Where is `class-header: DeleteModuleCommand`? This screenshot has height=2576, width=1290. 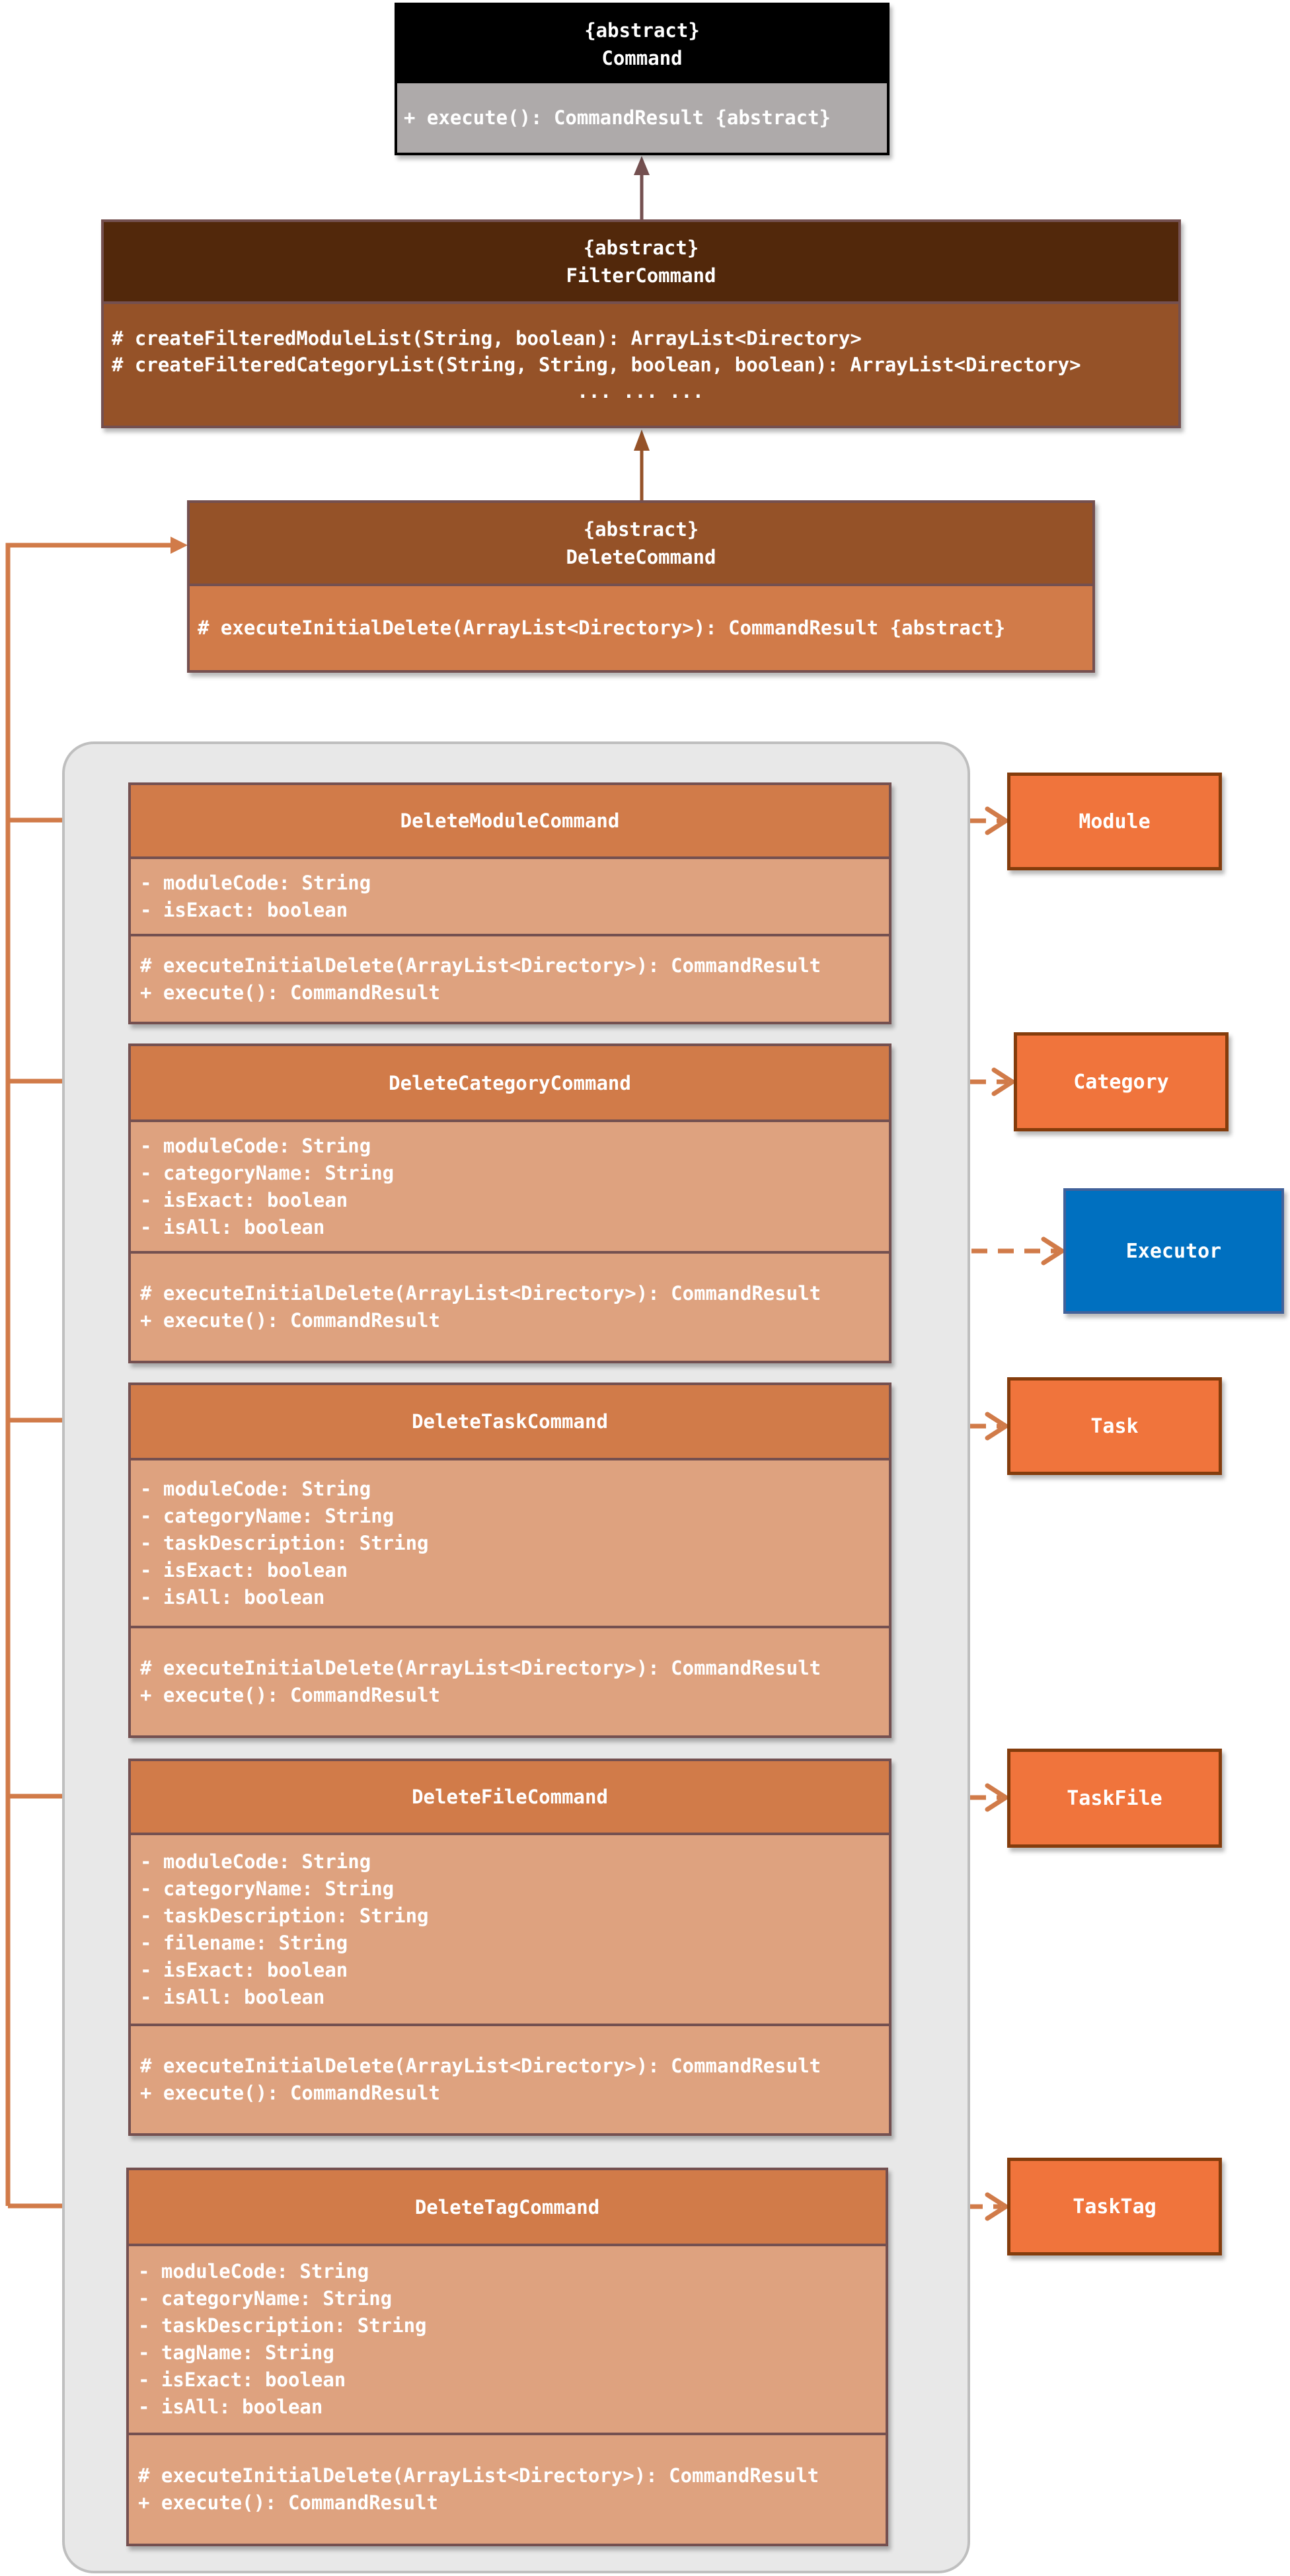
class-header: DeleteModuleCommand is located at coordinates (510, 822).